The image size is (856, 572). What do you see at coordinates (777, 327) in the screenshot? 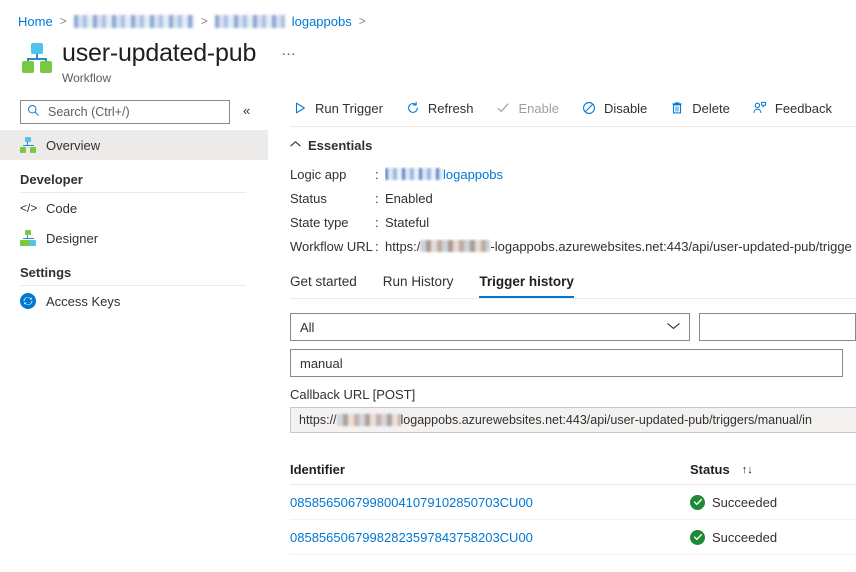
I see `secondary-filter-input` at bounding box center [777, 327].